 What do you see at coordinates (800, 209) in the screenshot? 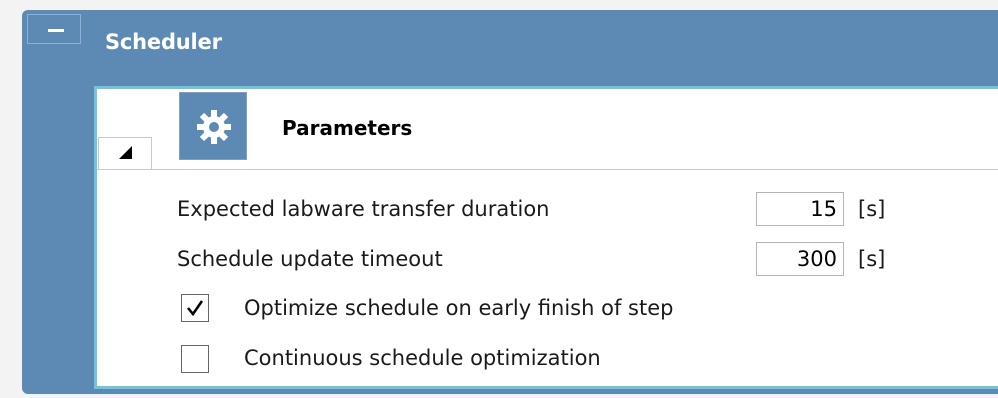
I see `transfer-duration-input: 15` at bounding box center [800, 209].